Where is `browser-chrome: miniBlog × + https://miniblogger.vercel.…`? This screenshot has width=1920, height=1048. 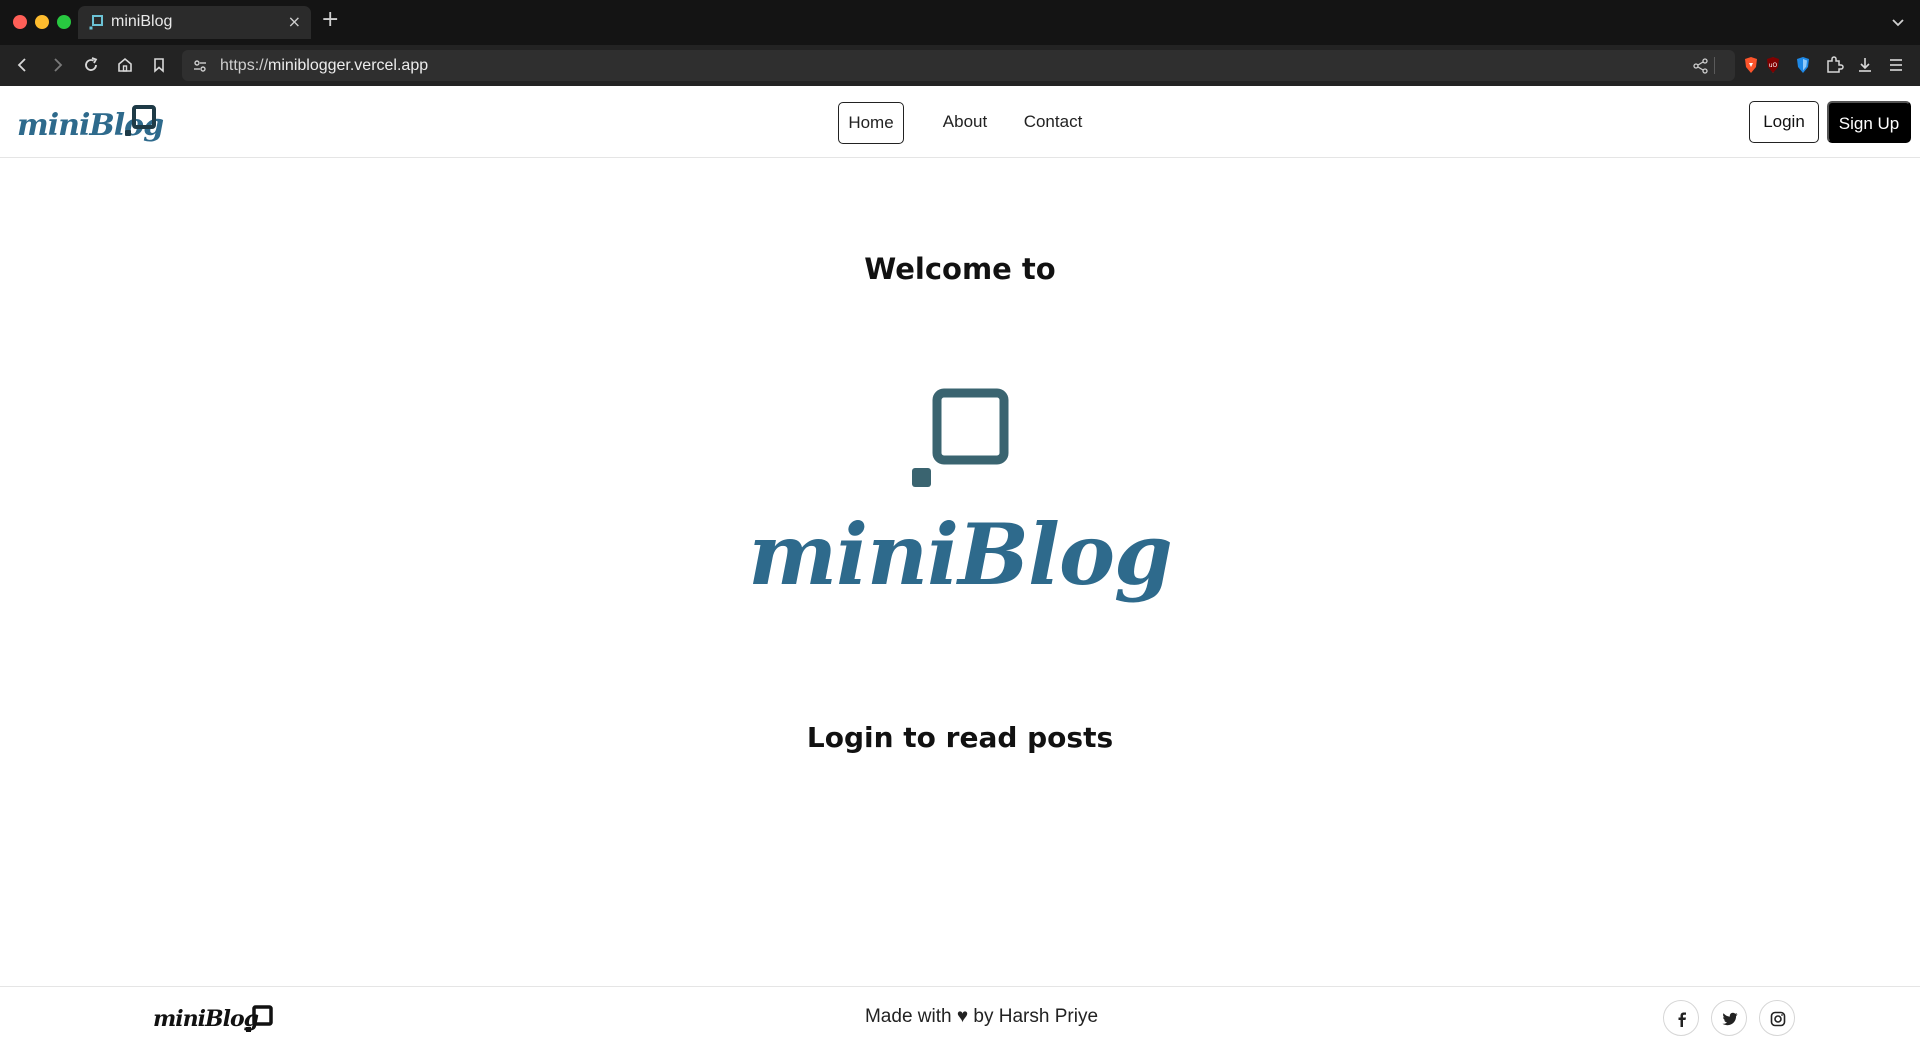
browser-chrome: miniBlog × + https://miniblogger.vercel.… is located at coordinates (960, 43).